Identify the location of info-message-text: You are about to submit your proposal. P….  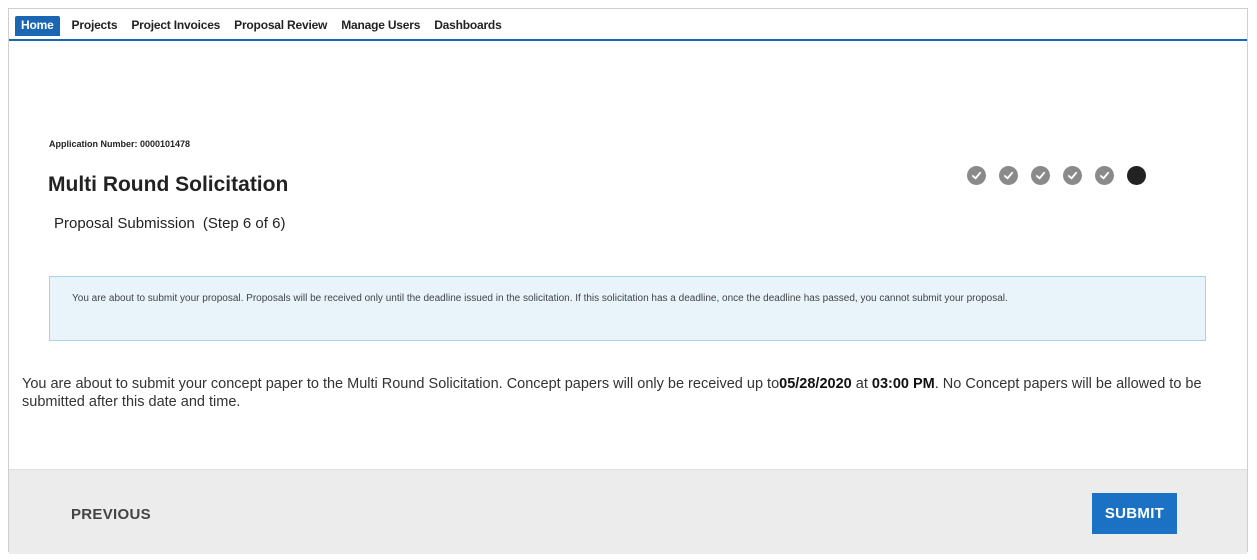
(540, 298).